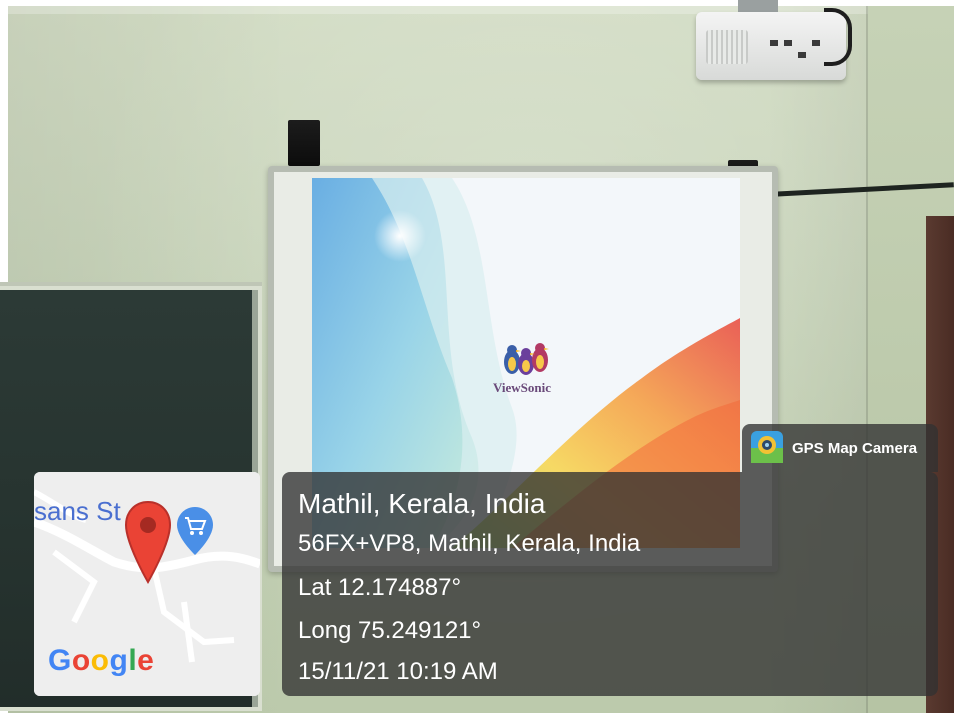  What do you see at coordinates (522, 387) in the screenshot?
I see `viewsonic-wordmark: ViewSonic` at bounding box center [522, 387].